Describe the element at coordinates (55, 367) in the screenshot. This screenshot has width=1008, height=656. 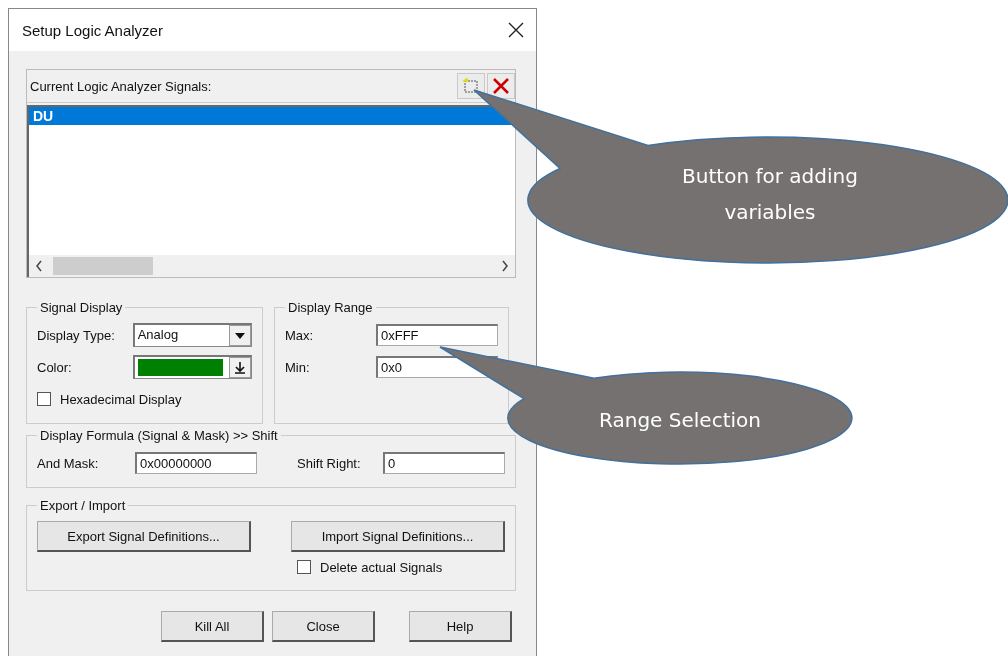
I see `field-label: Color:` at that location.